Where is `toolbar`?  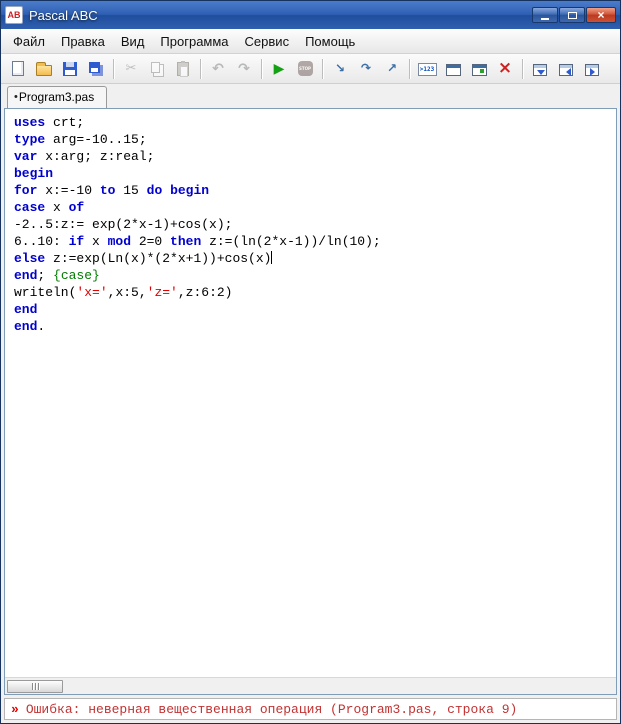
toolbar is located at coordinates (310, 69).